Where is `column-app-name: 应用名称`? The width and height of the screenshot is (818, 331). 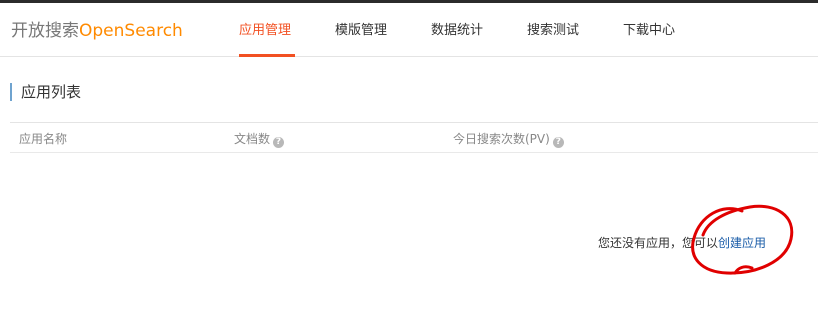 column-app-name: 应用名称 is located at coordinates (43, 139).